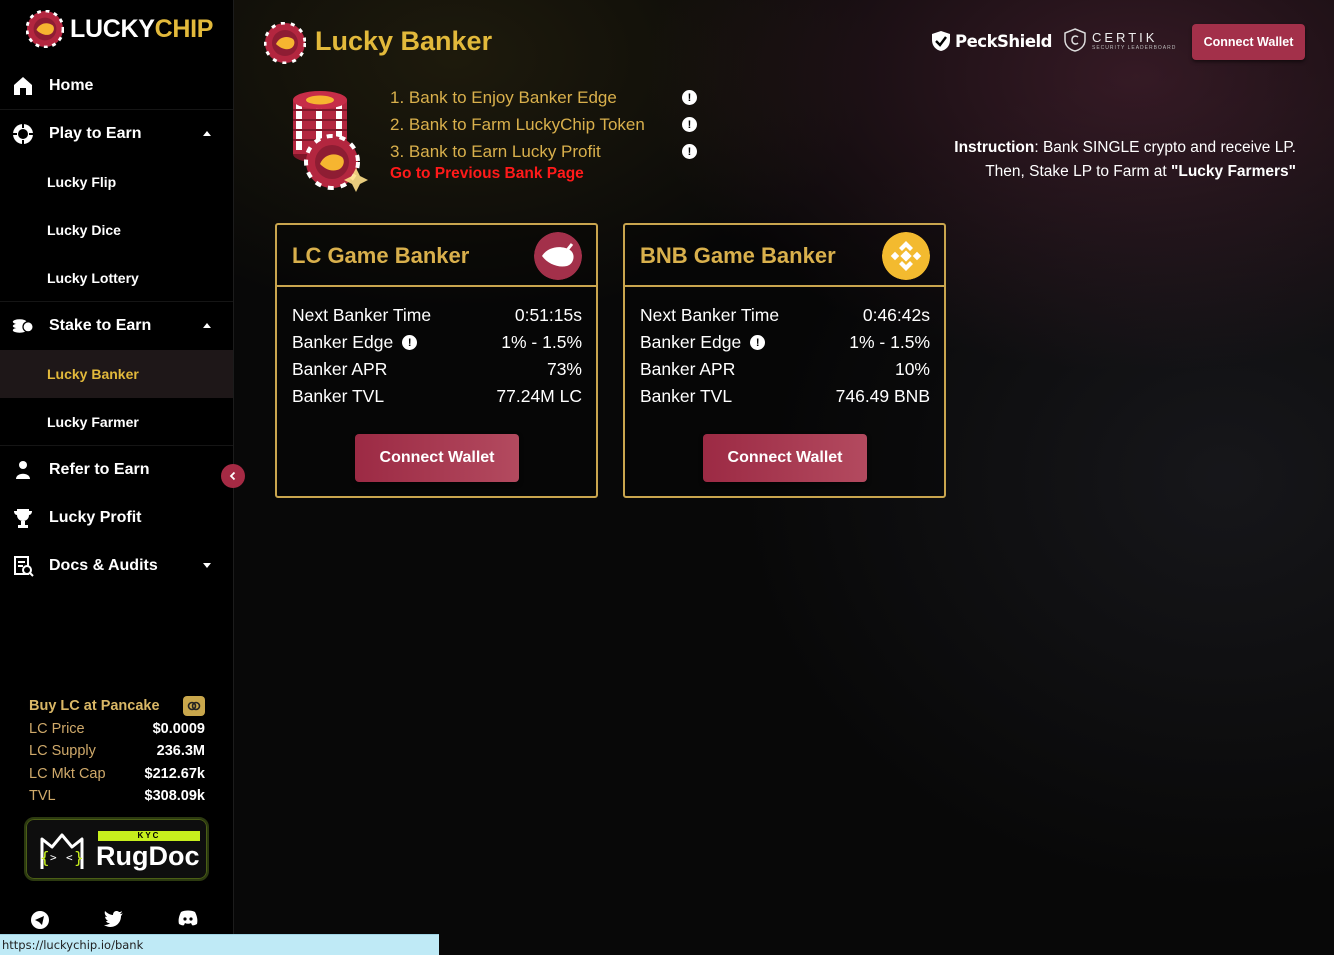  I want to click on instruction-line1: : Bank SINGLE crypto and receive LP., so click(1165, 147).